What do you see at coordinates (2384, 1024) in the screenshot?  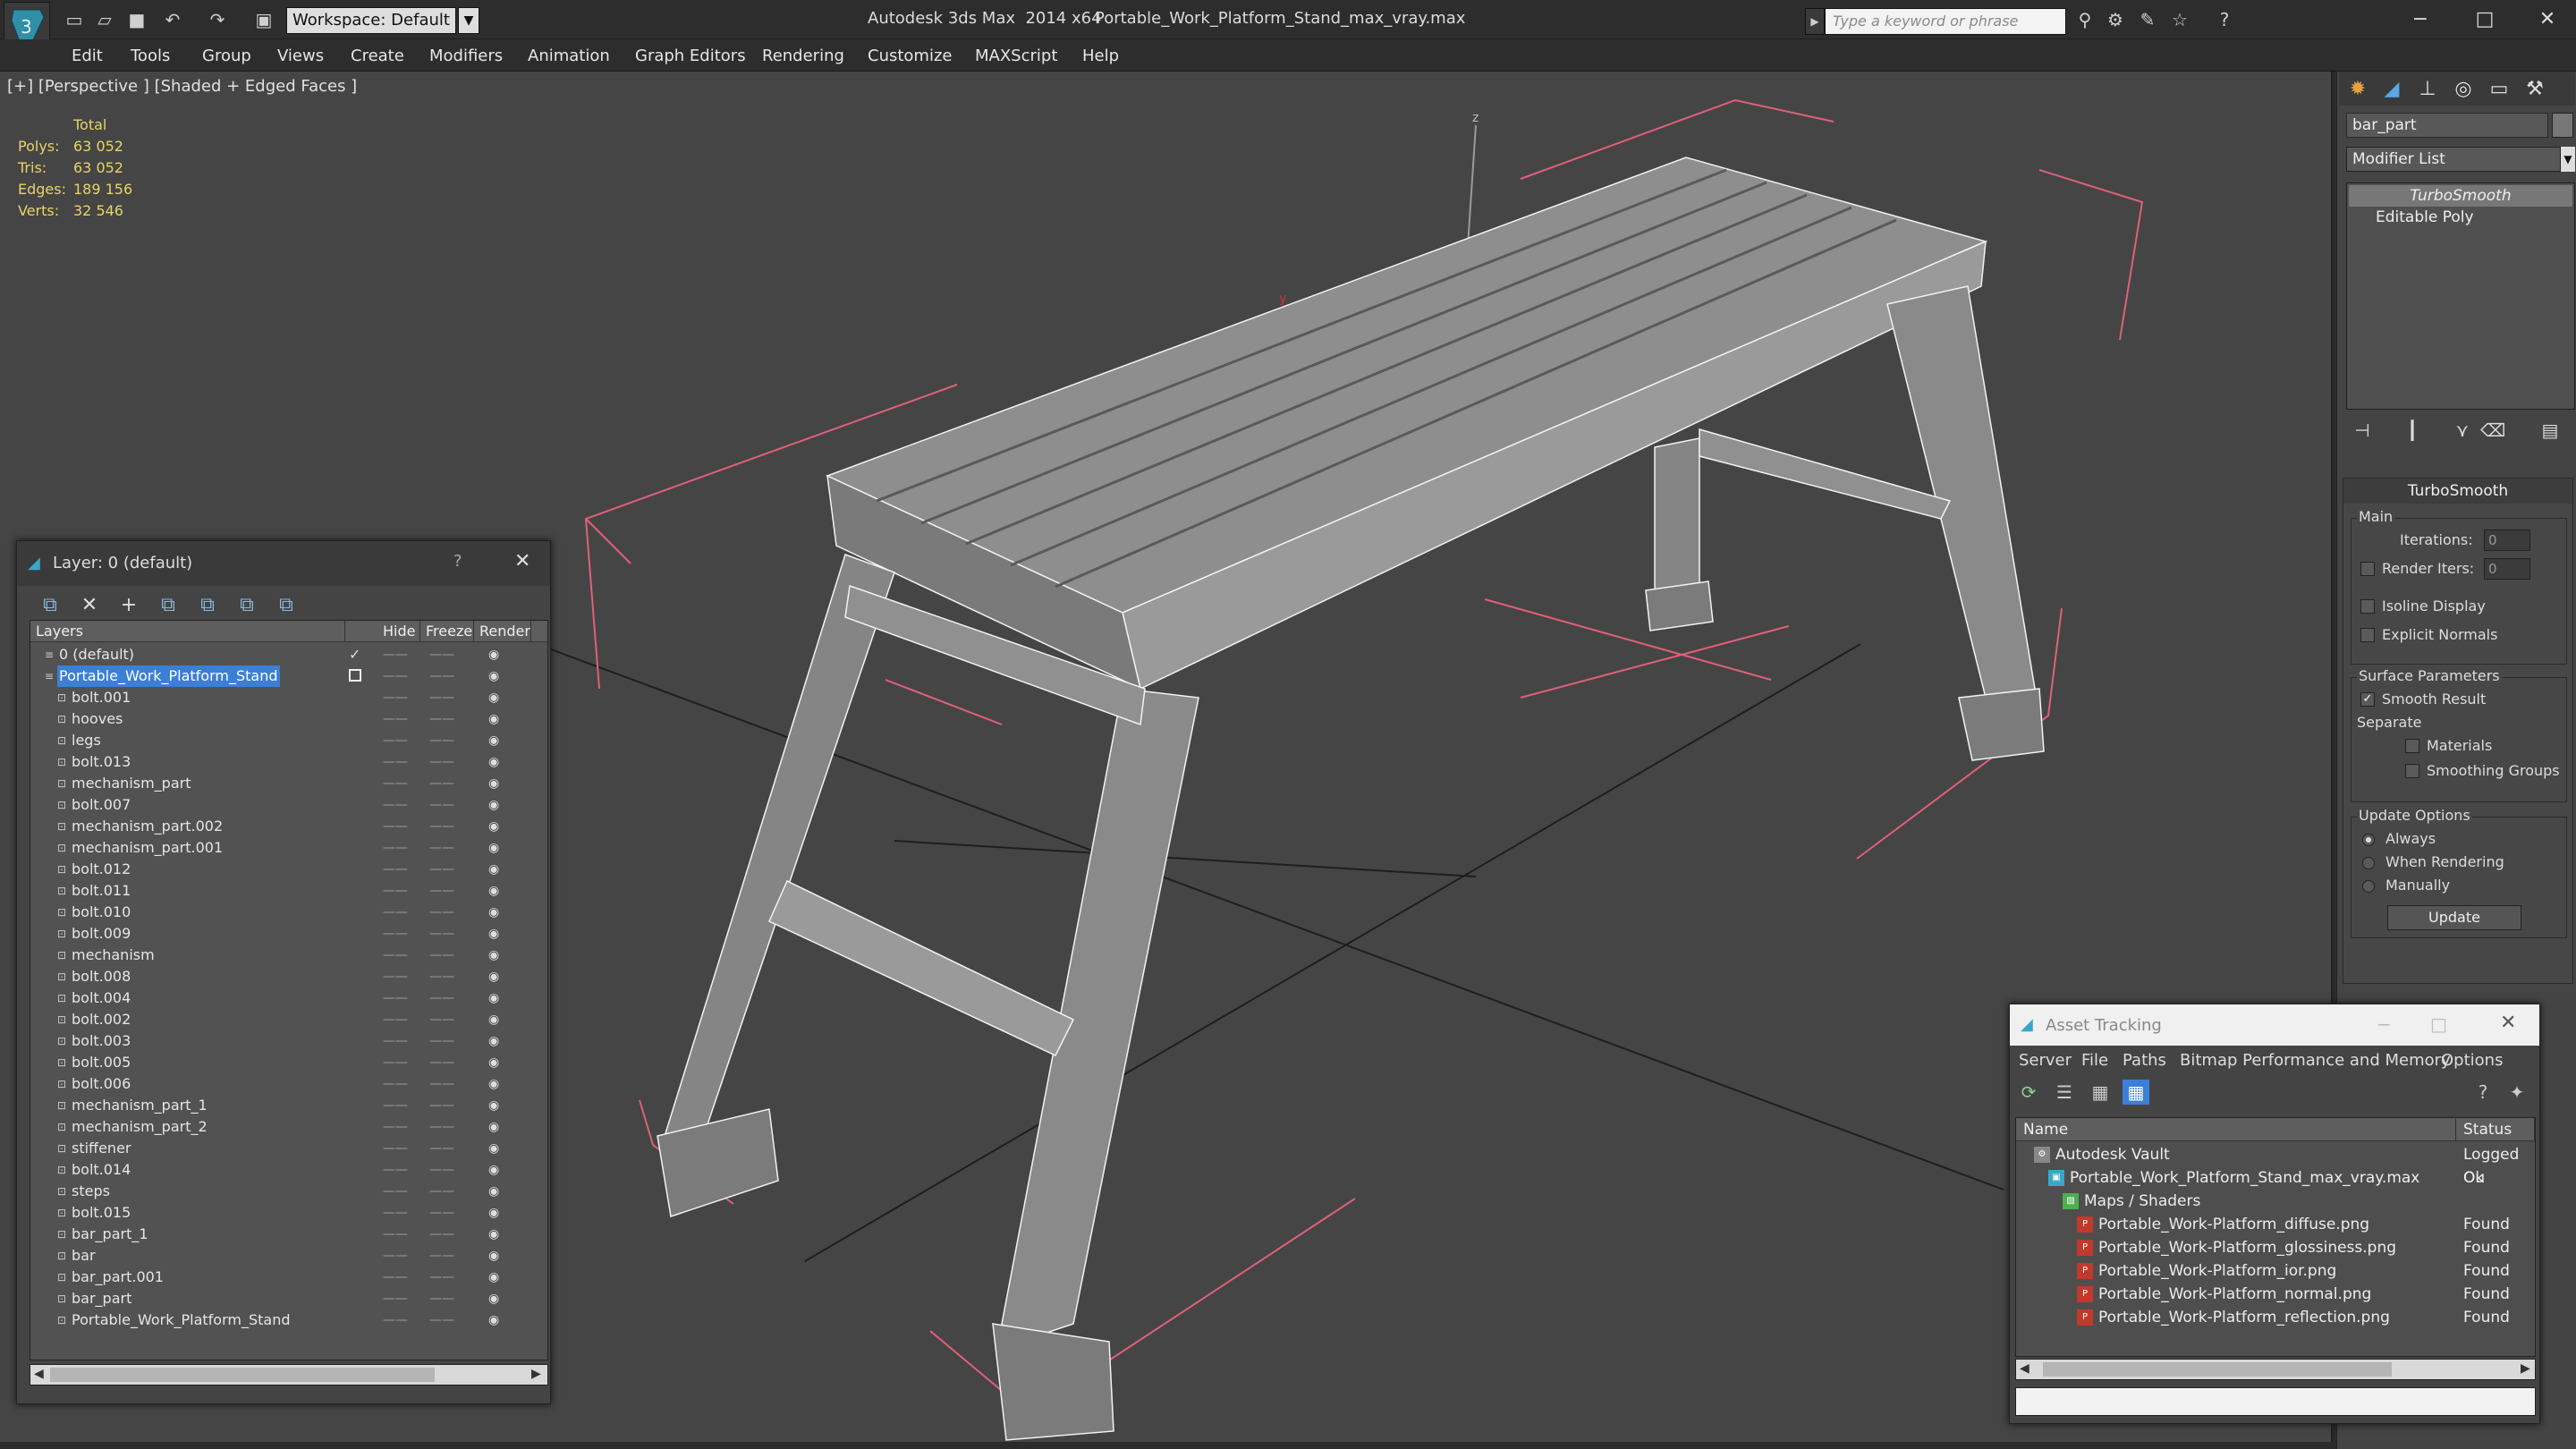 I see `asset-minimize-button: −` at bounding box center [2384, 1024].